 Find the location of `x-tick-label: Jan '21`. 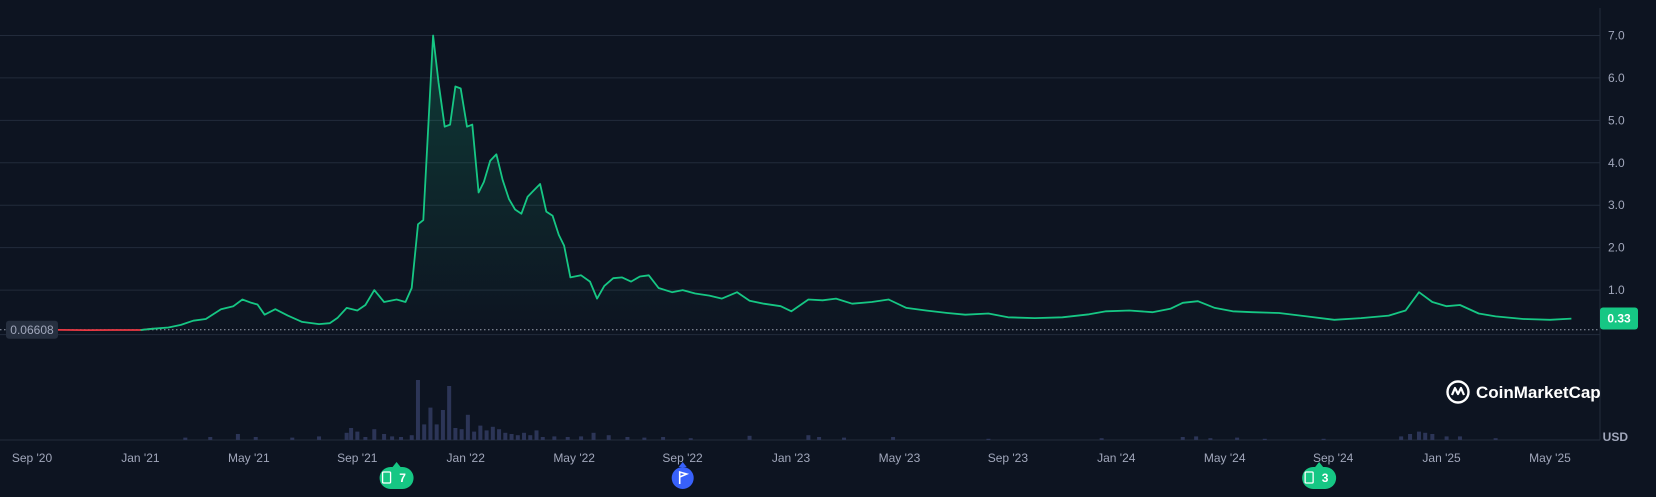

x-tick-label: Jan '21 is located at coordinates (140, 458).